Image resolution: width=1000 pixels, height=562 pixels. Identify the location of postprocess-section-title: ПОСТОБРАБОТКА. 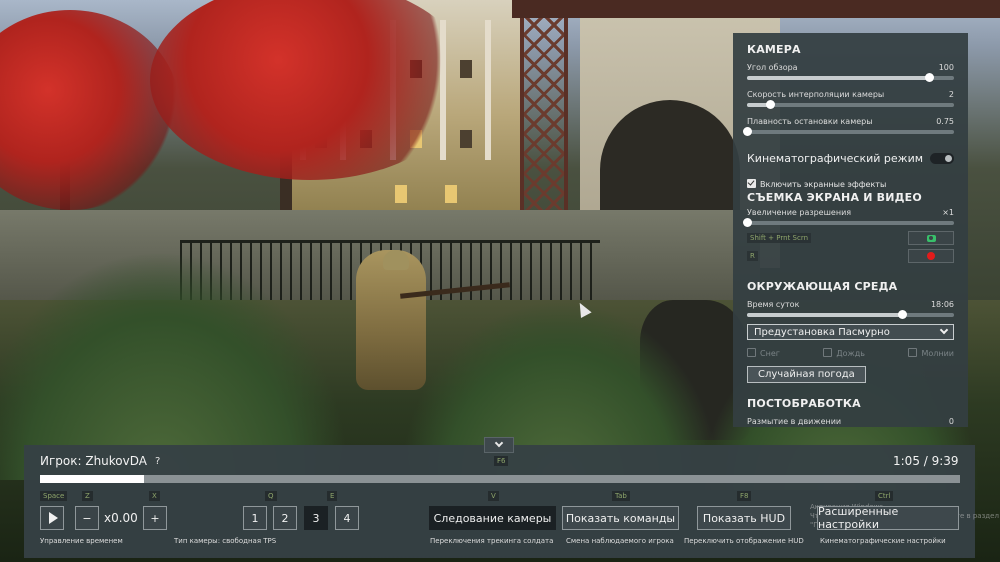
(804, 403).